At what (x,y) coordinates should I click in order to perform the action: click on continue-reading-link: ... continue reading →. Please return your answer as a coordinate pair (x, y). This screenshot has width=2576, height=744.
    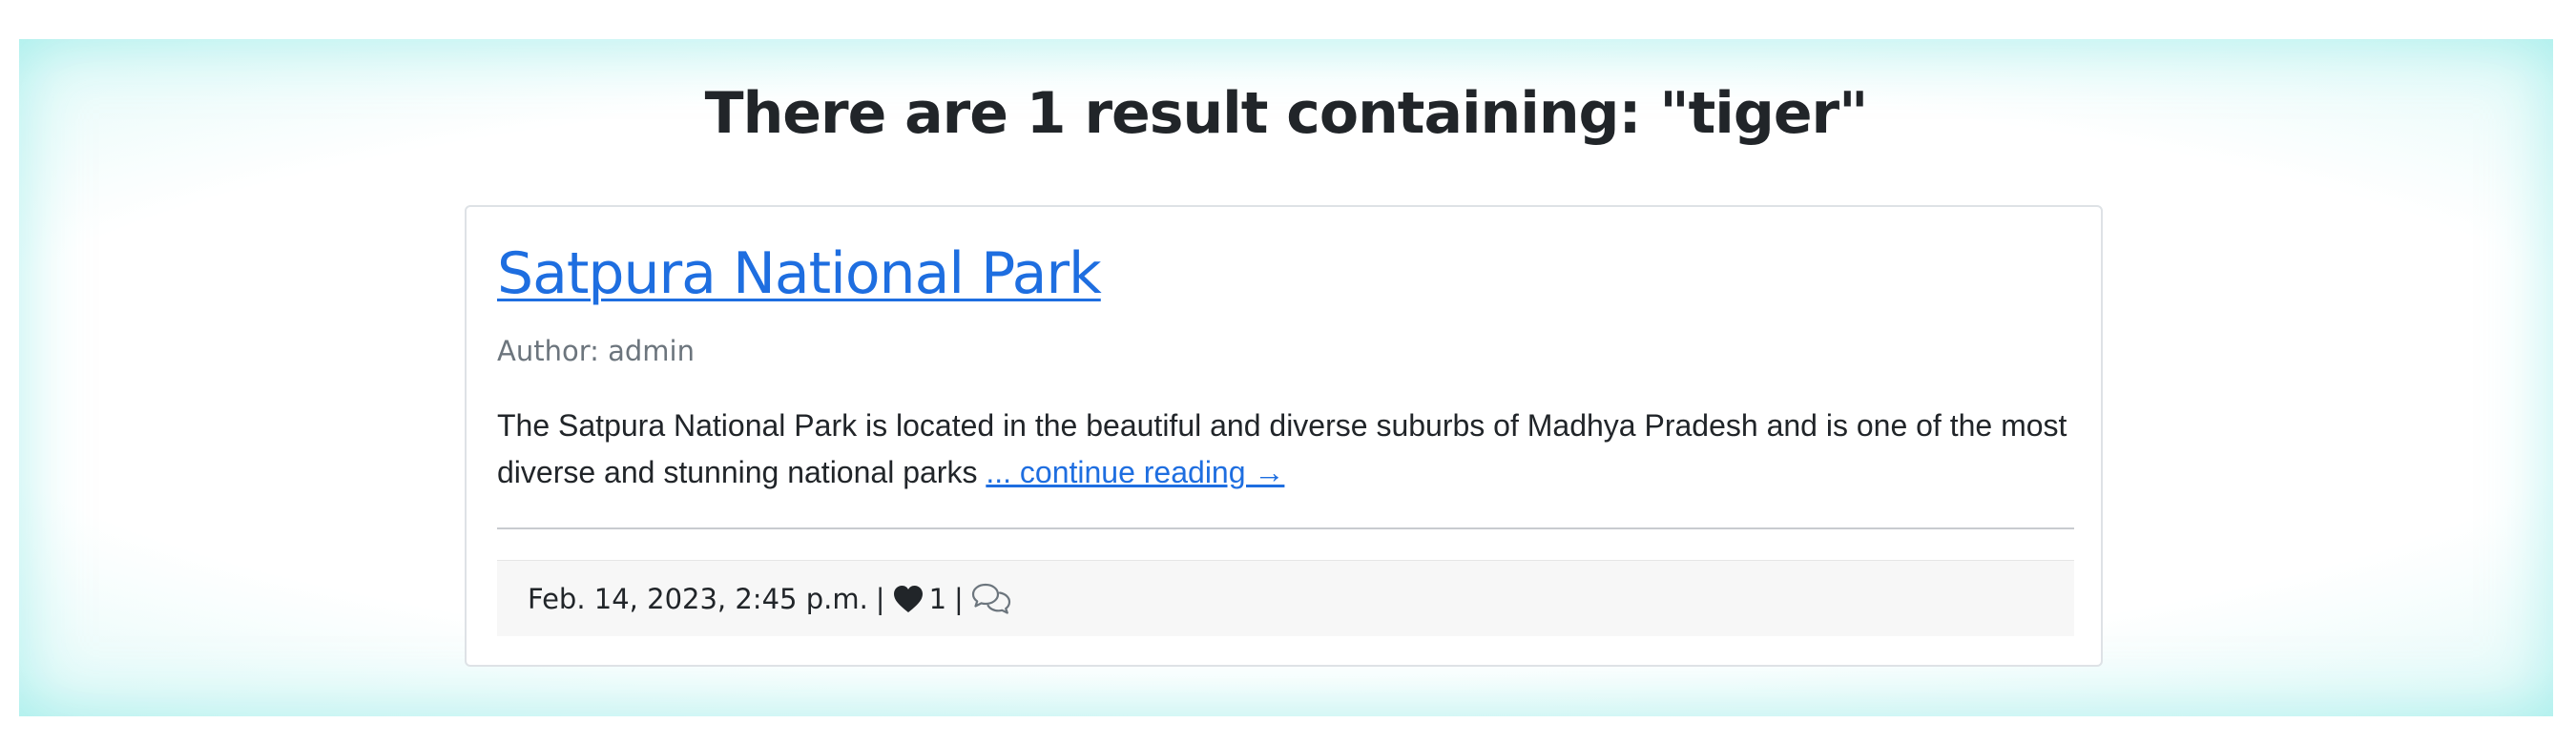
    Looking at the image, I should click on (1135, 472).